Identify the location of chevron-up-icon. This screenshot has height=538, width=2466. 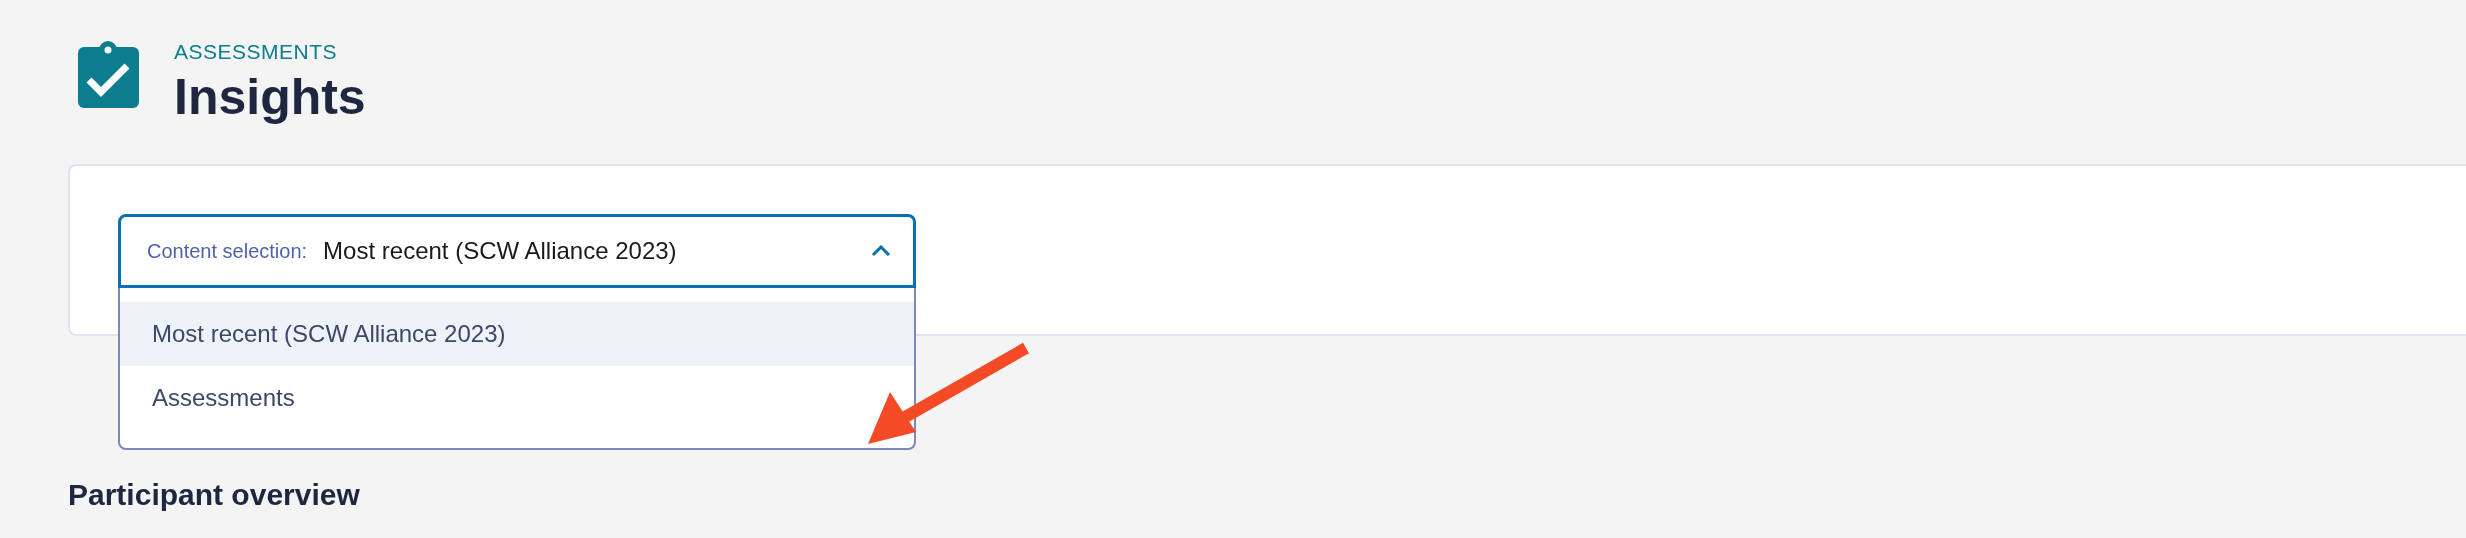
(881, 251).